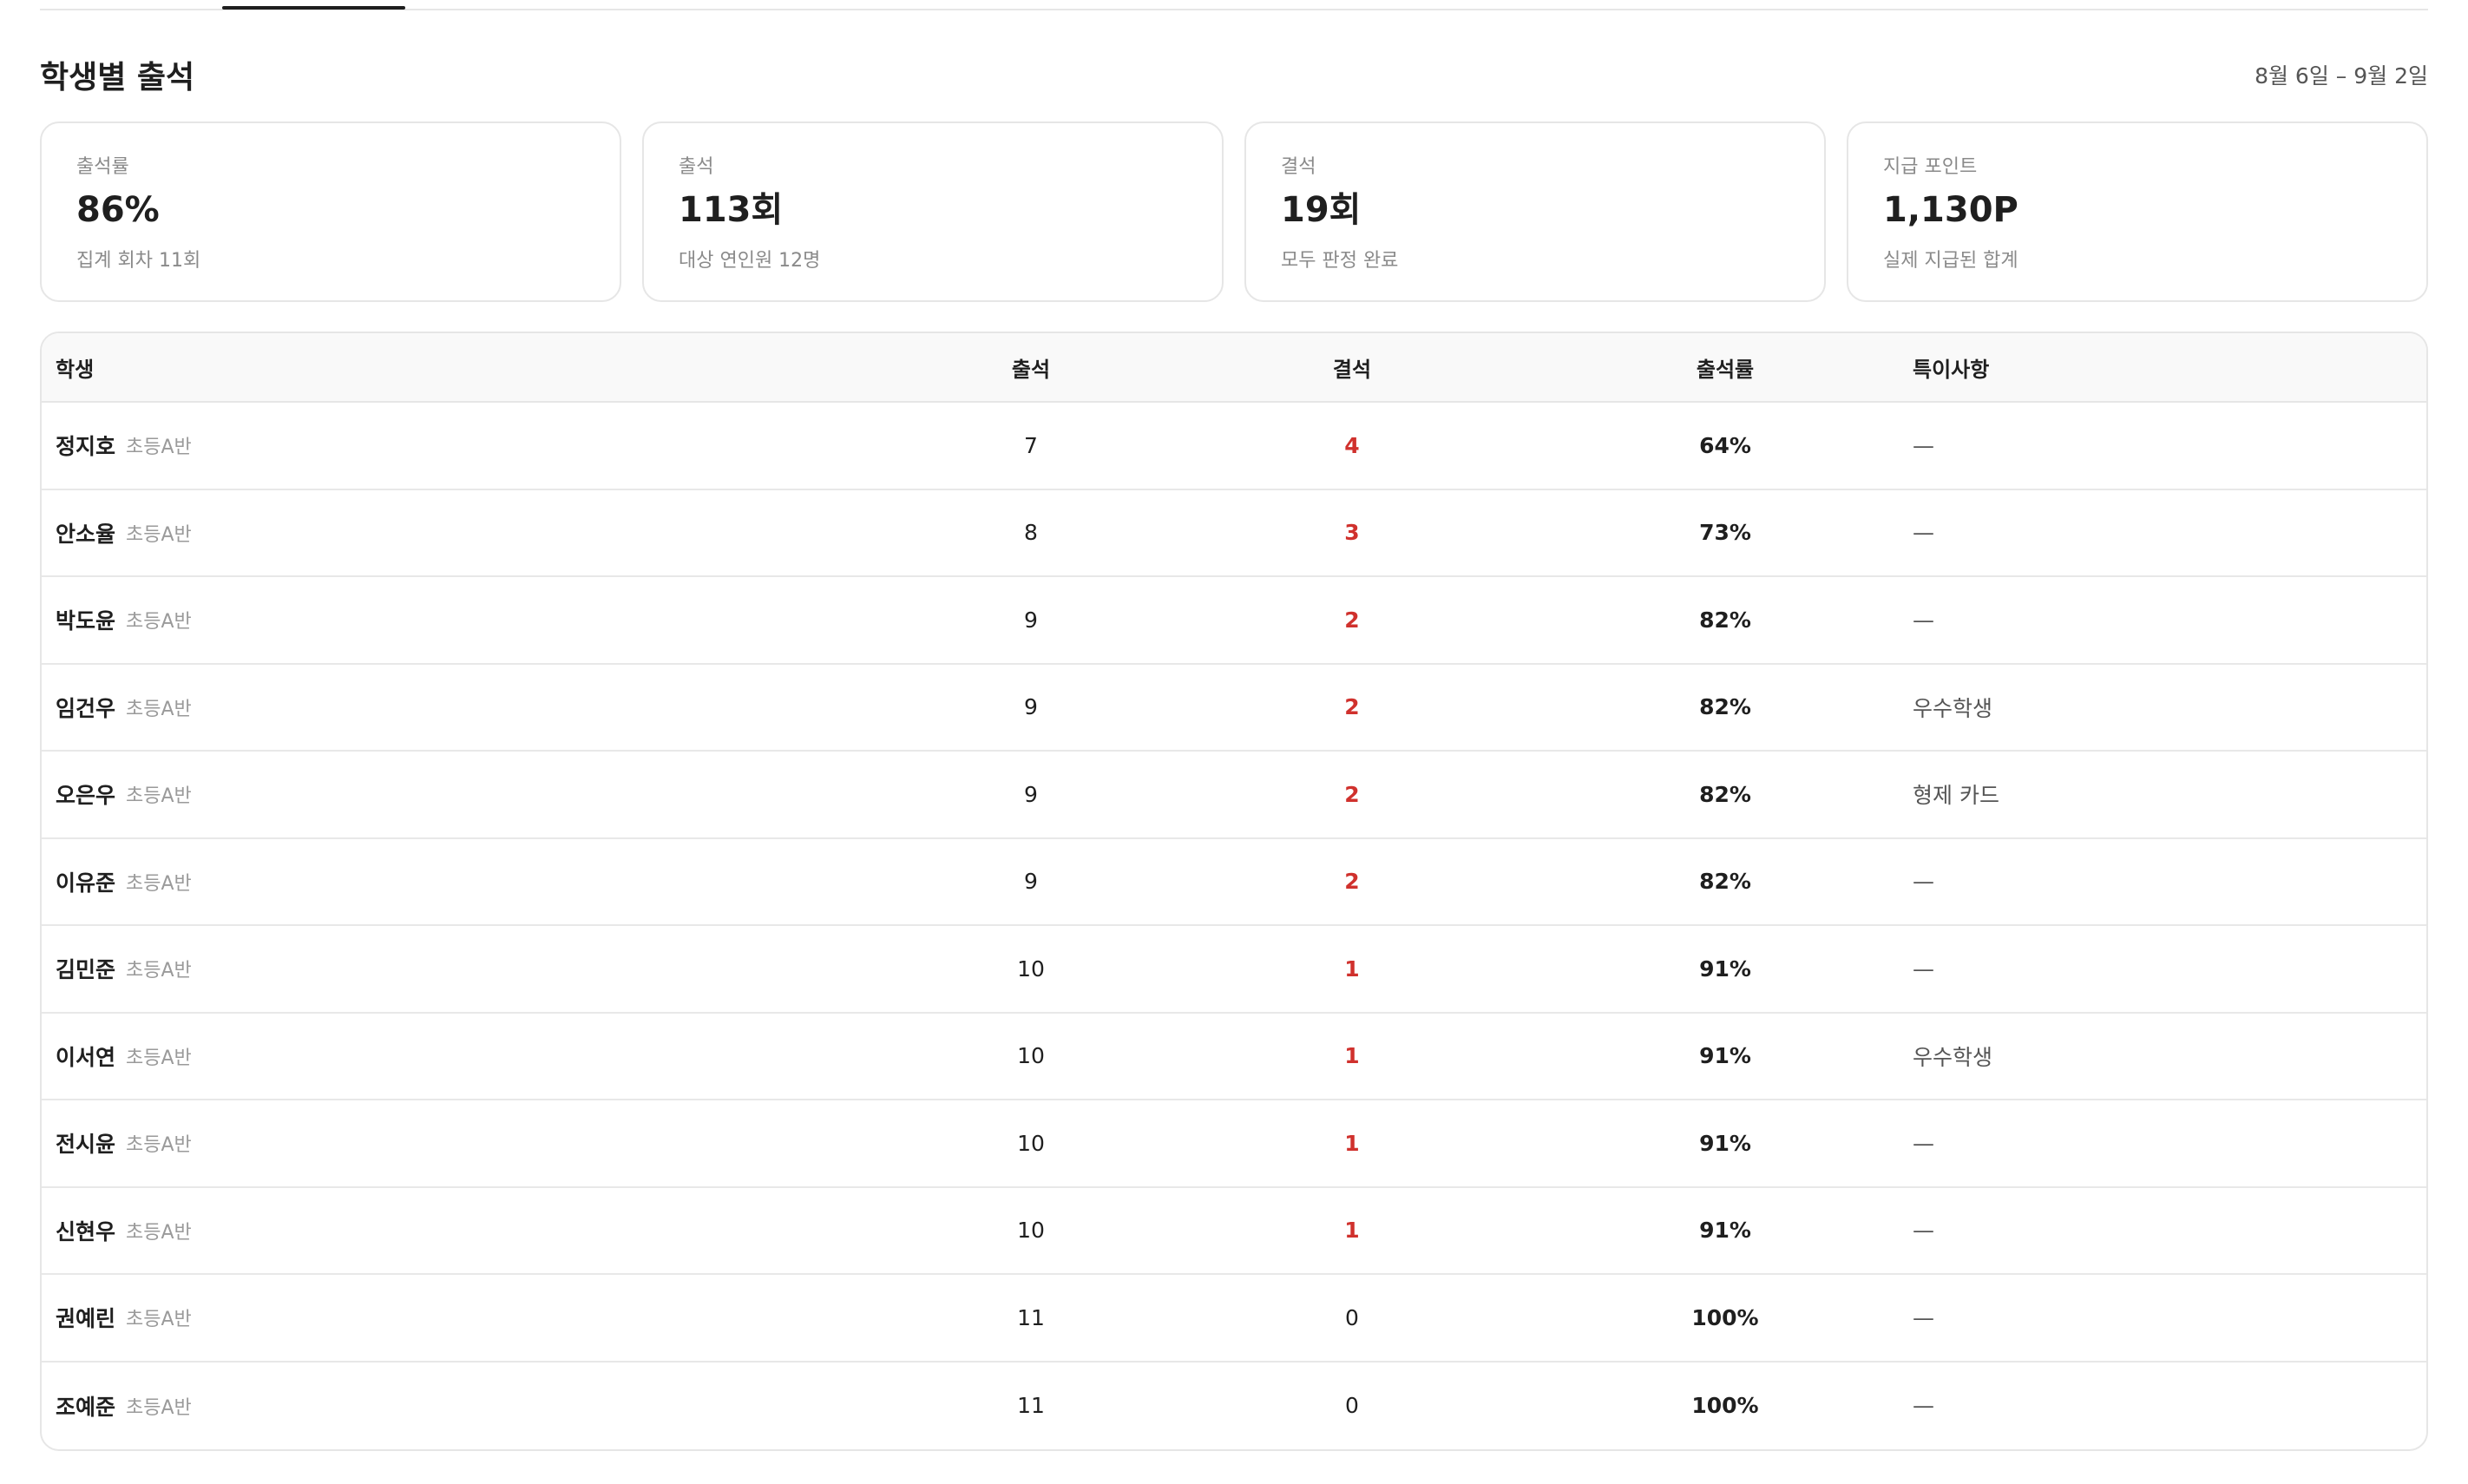  I want to click on student-cell: 임건우 초등A반, so click(124, 708).